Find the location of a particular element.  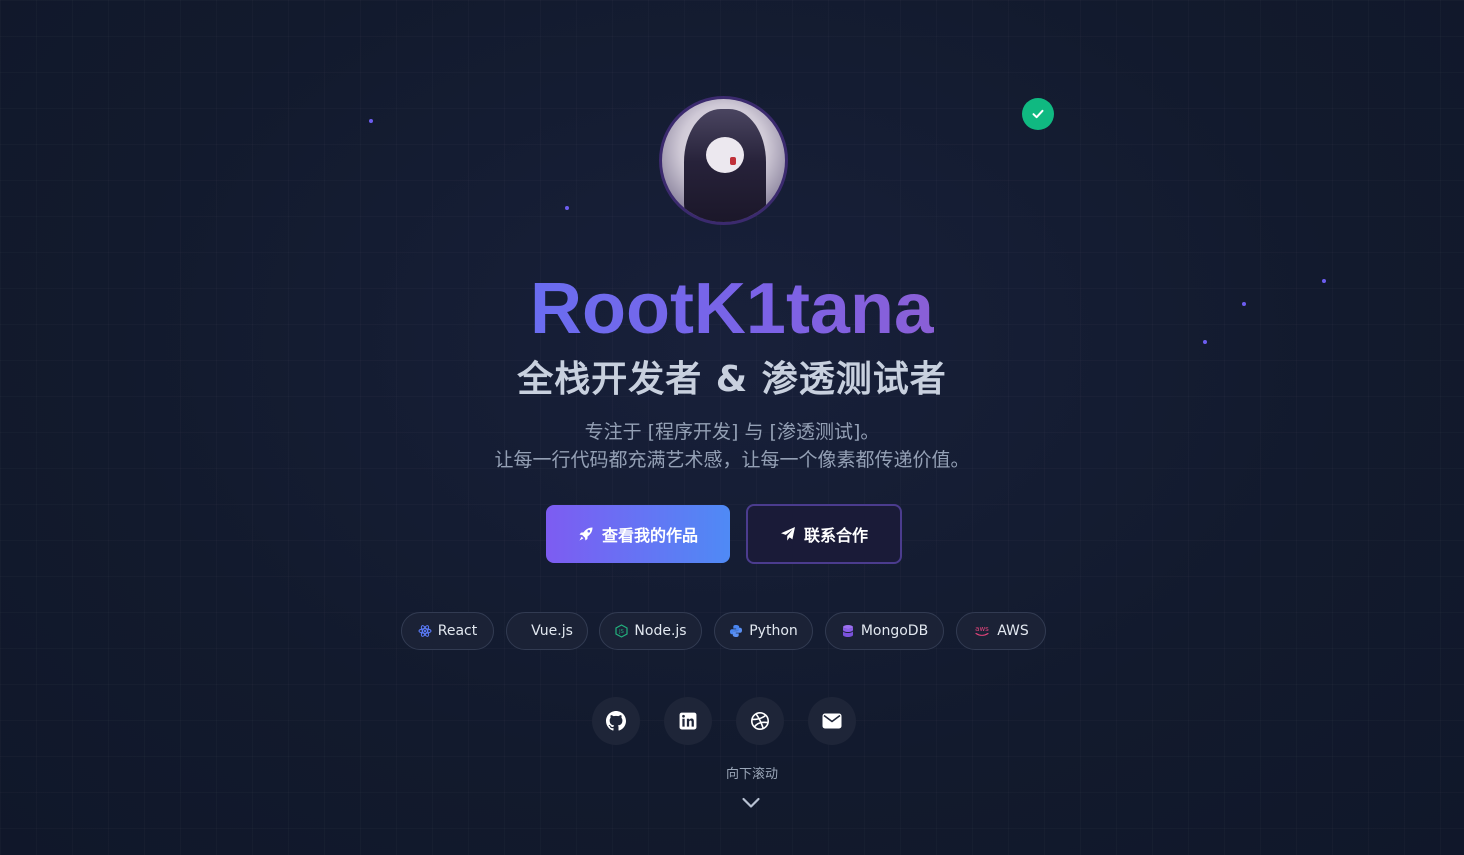

github-link is located at coordinates (616, 721).